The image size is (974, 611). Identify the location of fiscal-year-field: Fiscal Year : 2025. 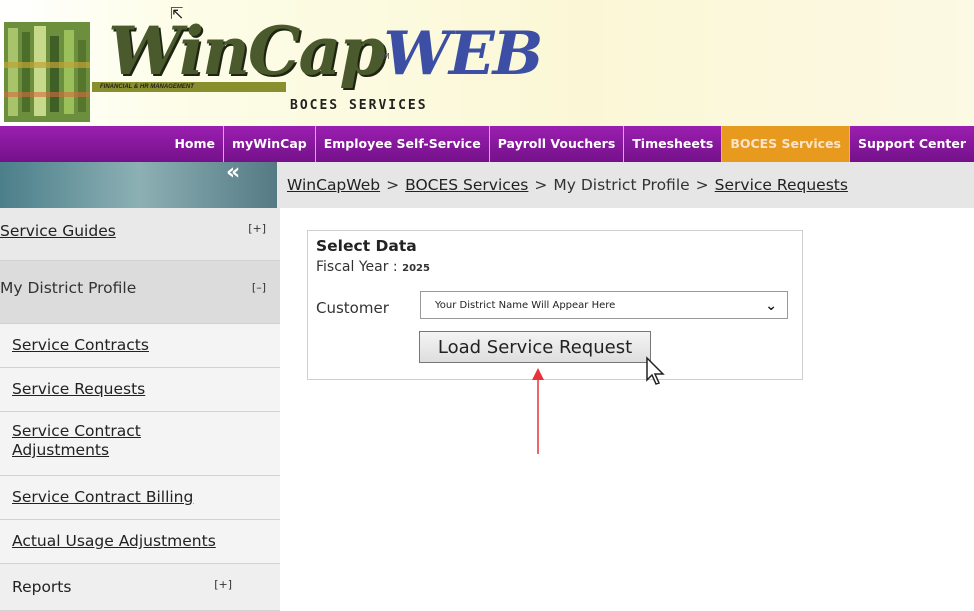
(373, 267).